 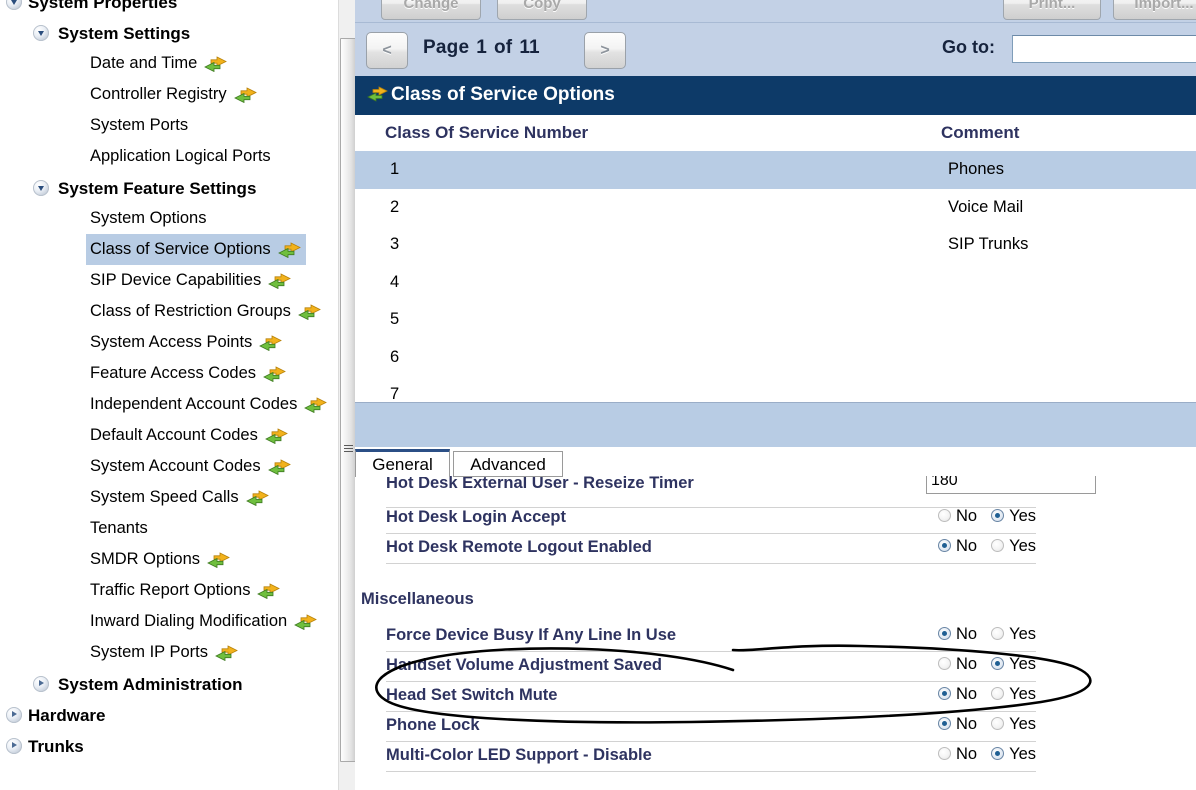 I want to click on change-button: Change, so click(x=431, y=10).